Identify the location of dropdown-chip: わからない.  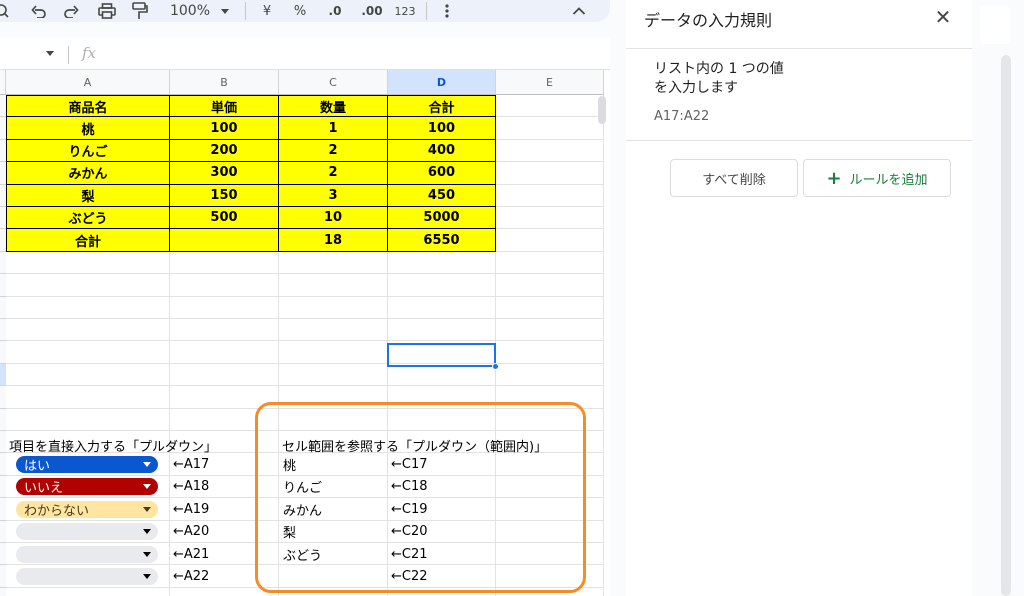
(87, 509).